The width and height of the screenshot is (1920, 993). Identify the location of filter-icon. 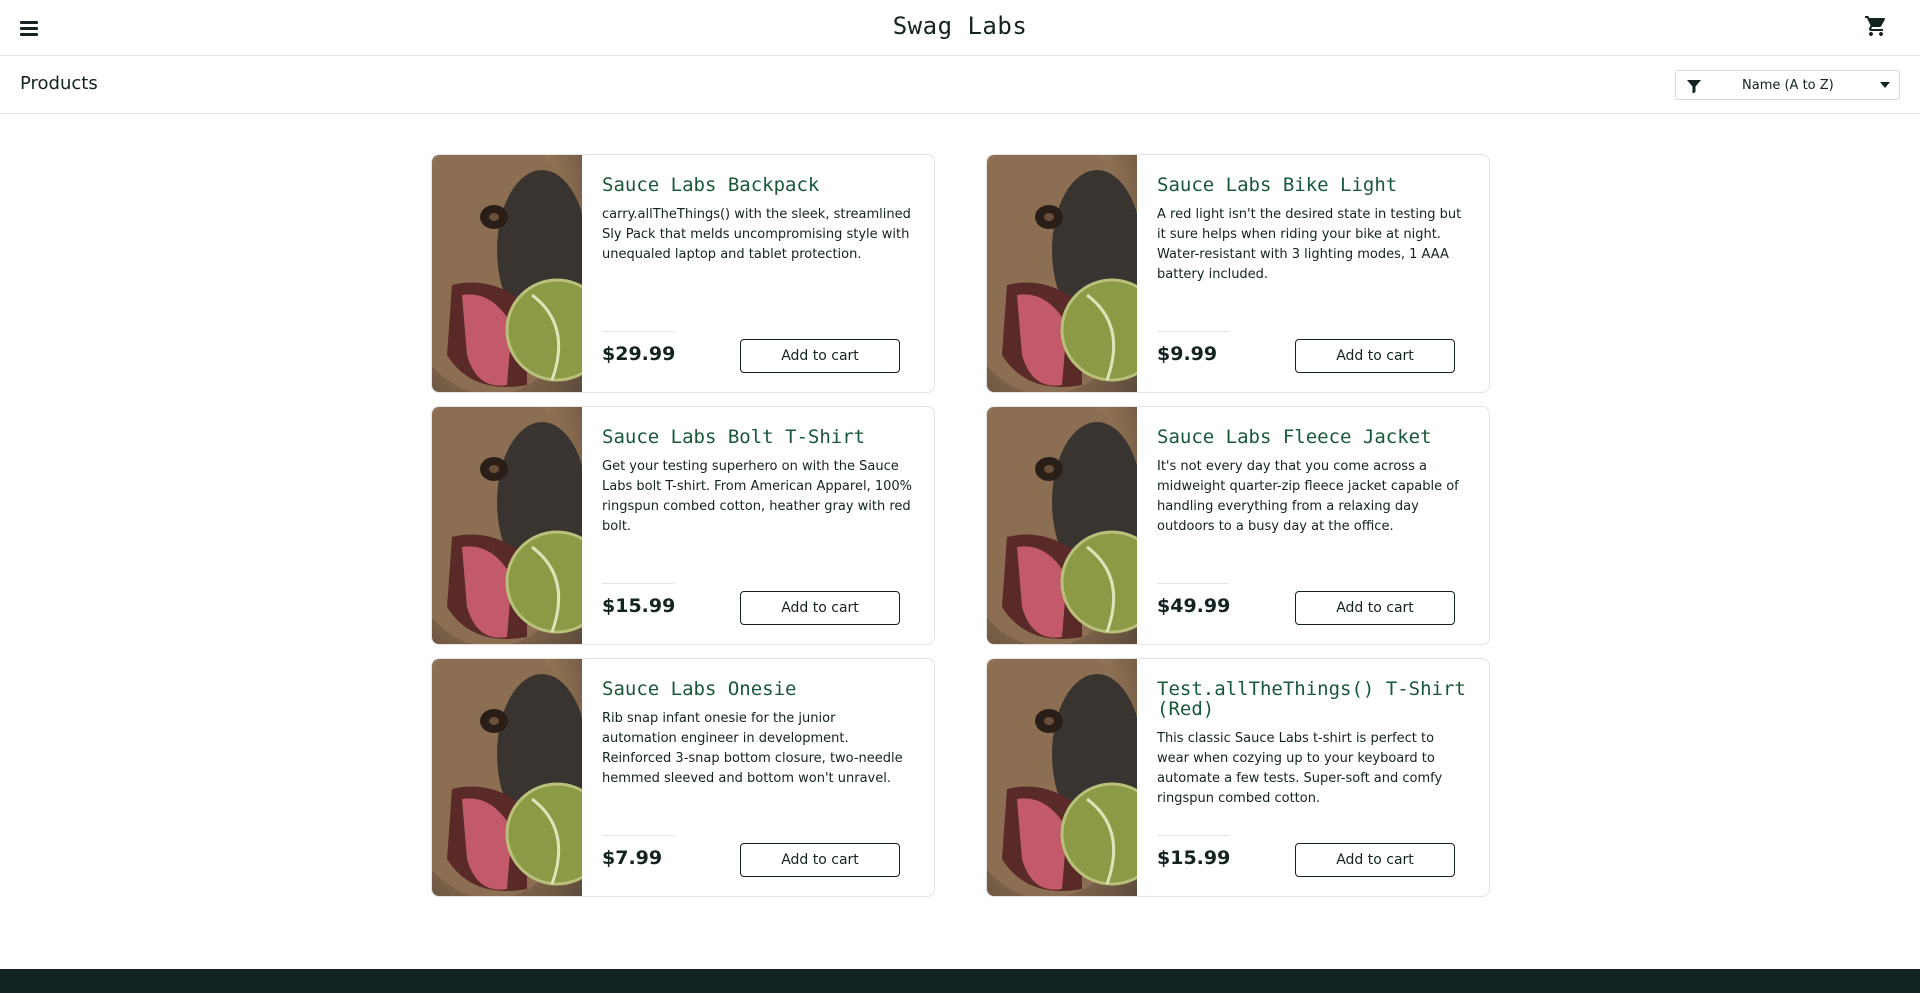
(1694, 88).